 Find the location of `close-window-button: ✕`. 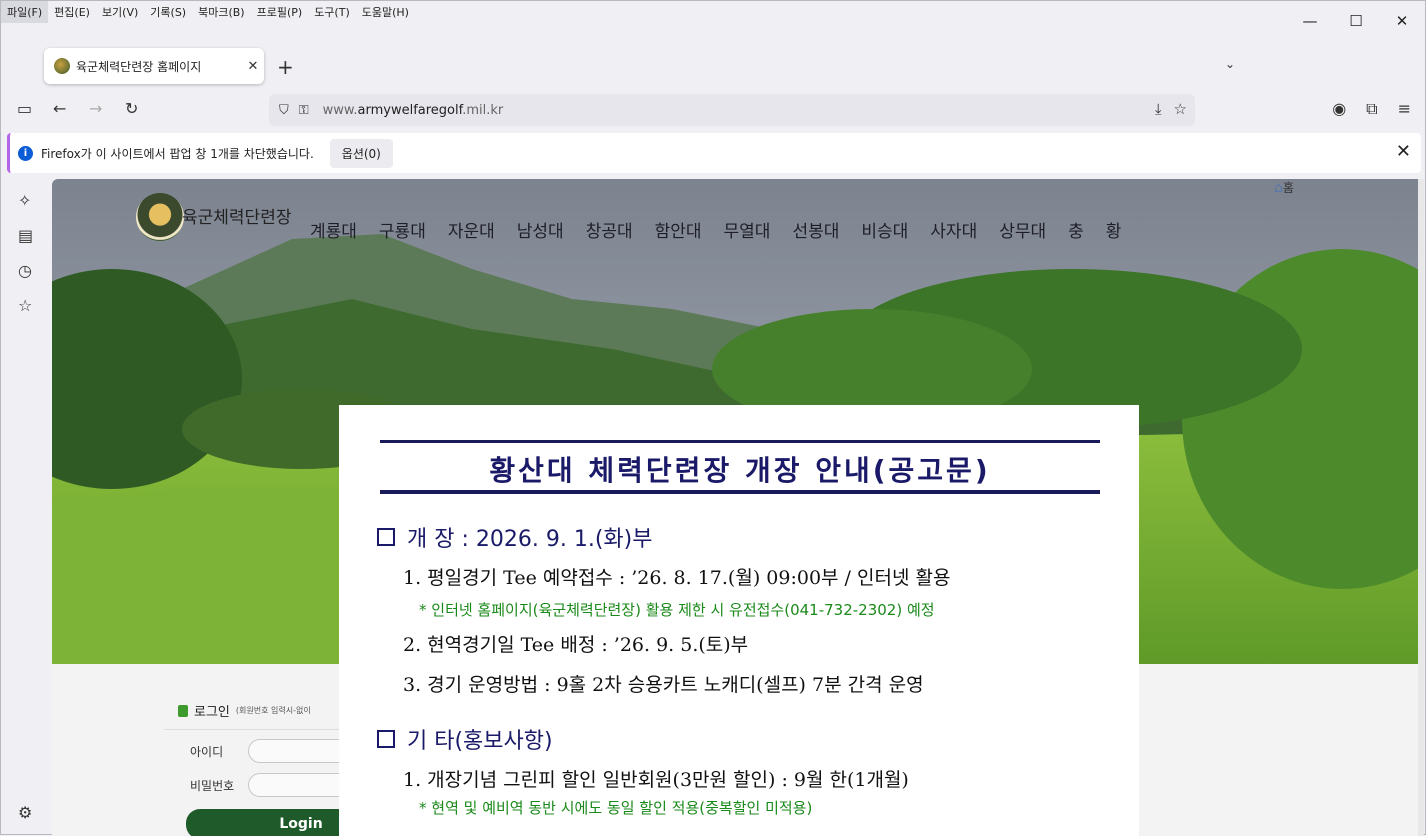

close-window-button: ✕ is located at coordinates (1402, 21).